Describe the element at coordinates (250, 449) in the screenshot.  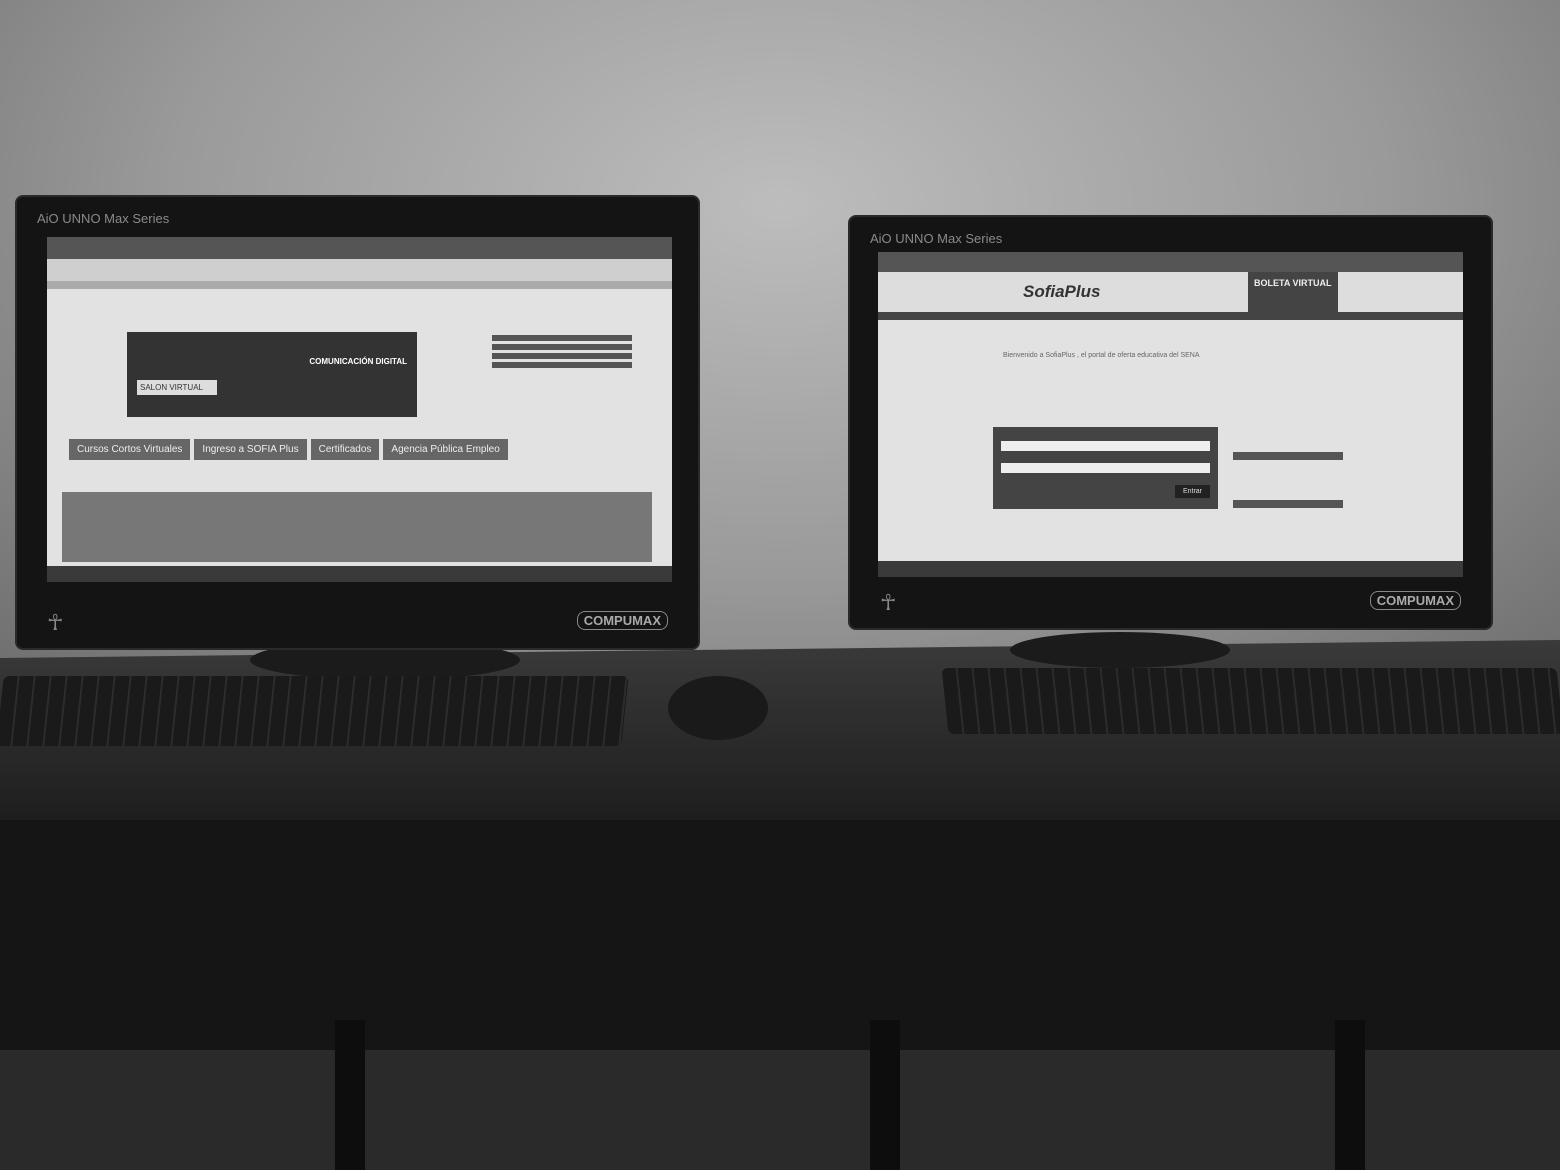
I see `quick-link: Ingreso a SOFIA Plus` at that location.